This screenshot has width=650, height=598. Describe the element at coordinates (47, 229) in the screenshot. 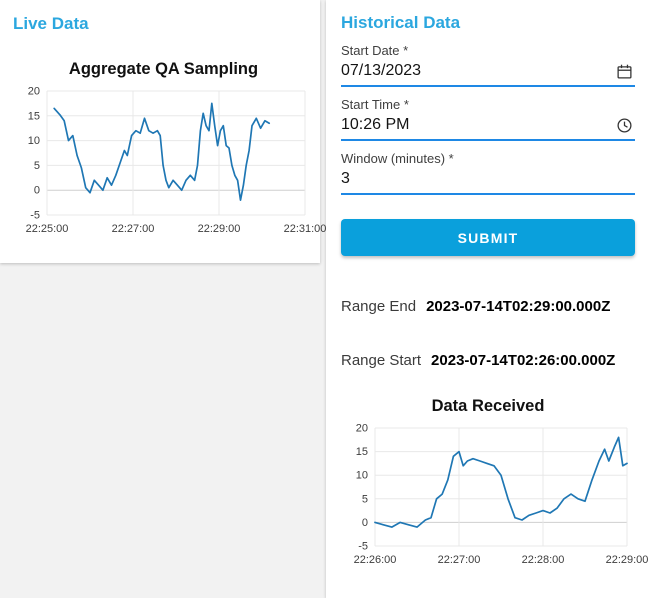

I see `svg-text: 22:25:00` at that location.